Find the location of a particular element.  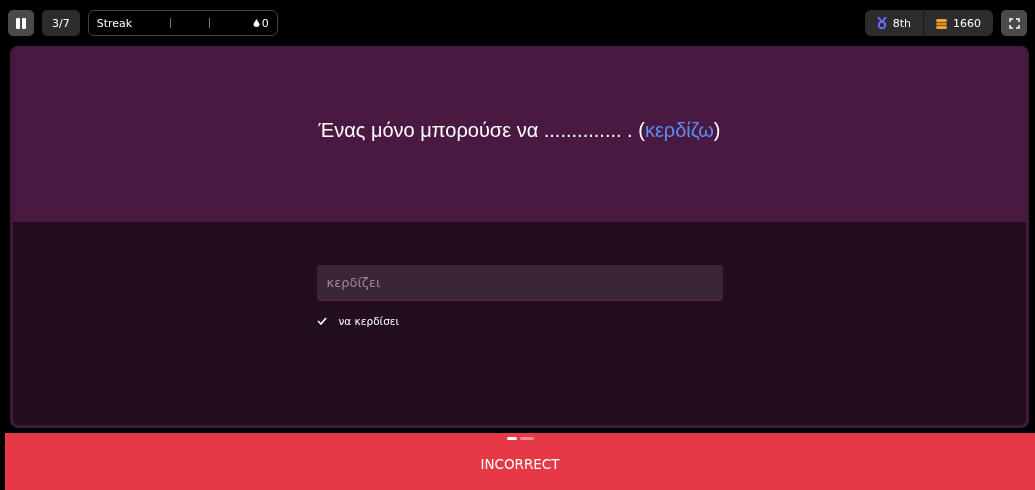

fullscreen-icon is located at coordinates (1014, 23).